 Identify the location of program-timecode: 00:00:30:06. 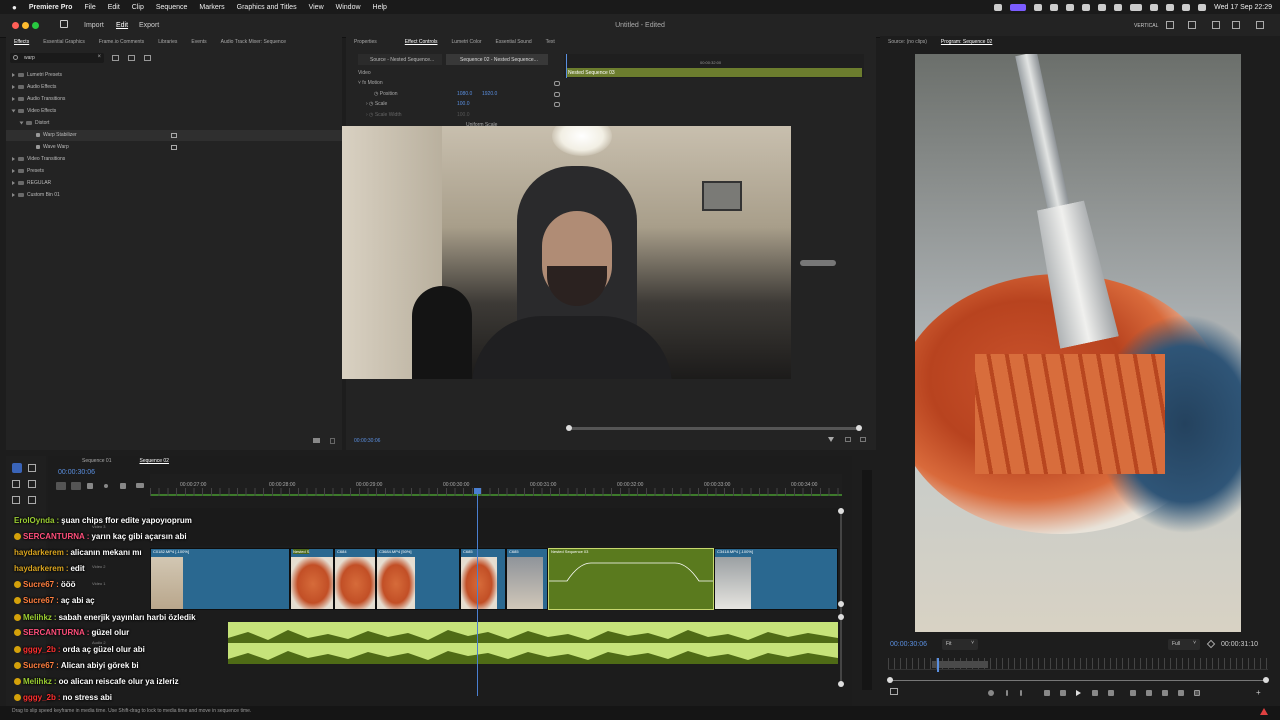
(908, 644).